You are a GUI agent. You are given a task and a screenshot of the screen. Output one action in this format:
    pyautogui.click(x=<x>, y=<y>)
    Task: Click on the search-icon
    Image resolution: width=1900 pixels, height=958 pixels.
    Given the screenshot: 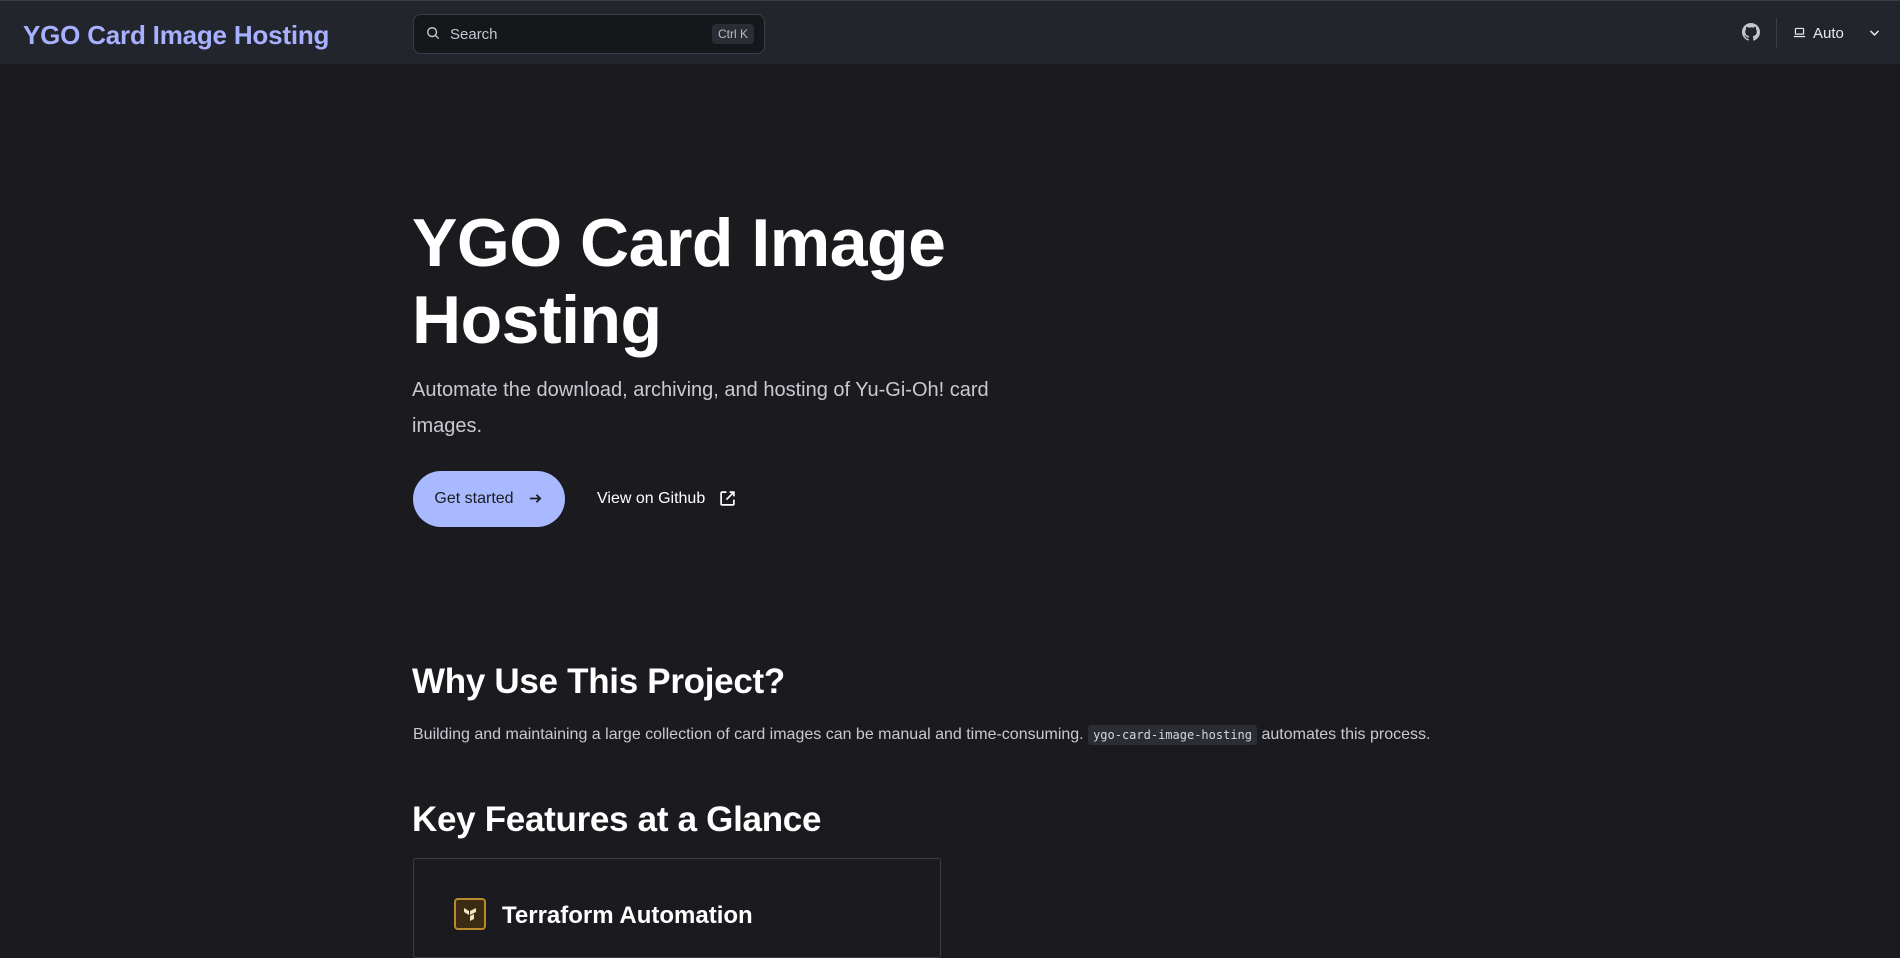 What is the action you would take?
    pyautogui.click(x=434, y=34)
    